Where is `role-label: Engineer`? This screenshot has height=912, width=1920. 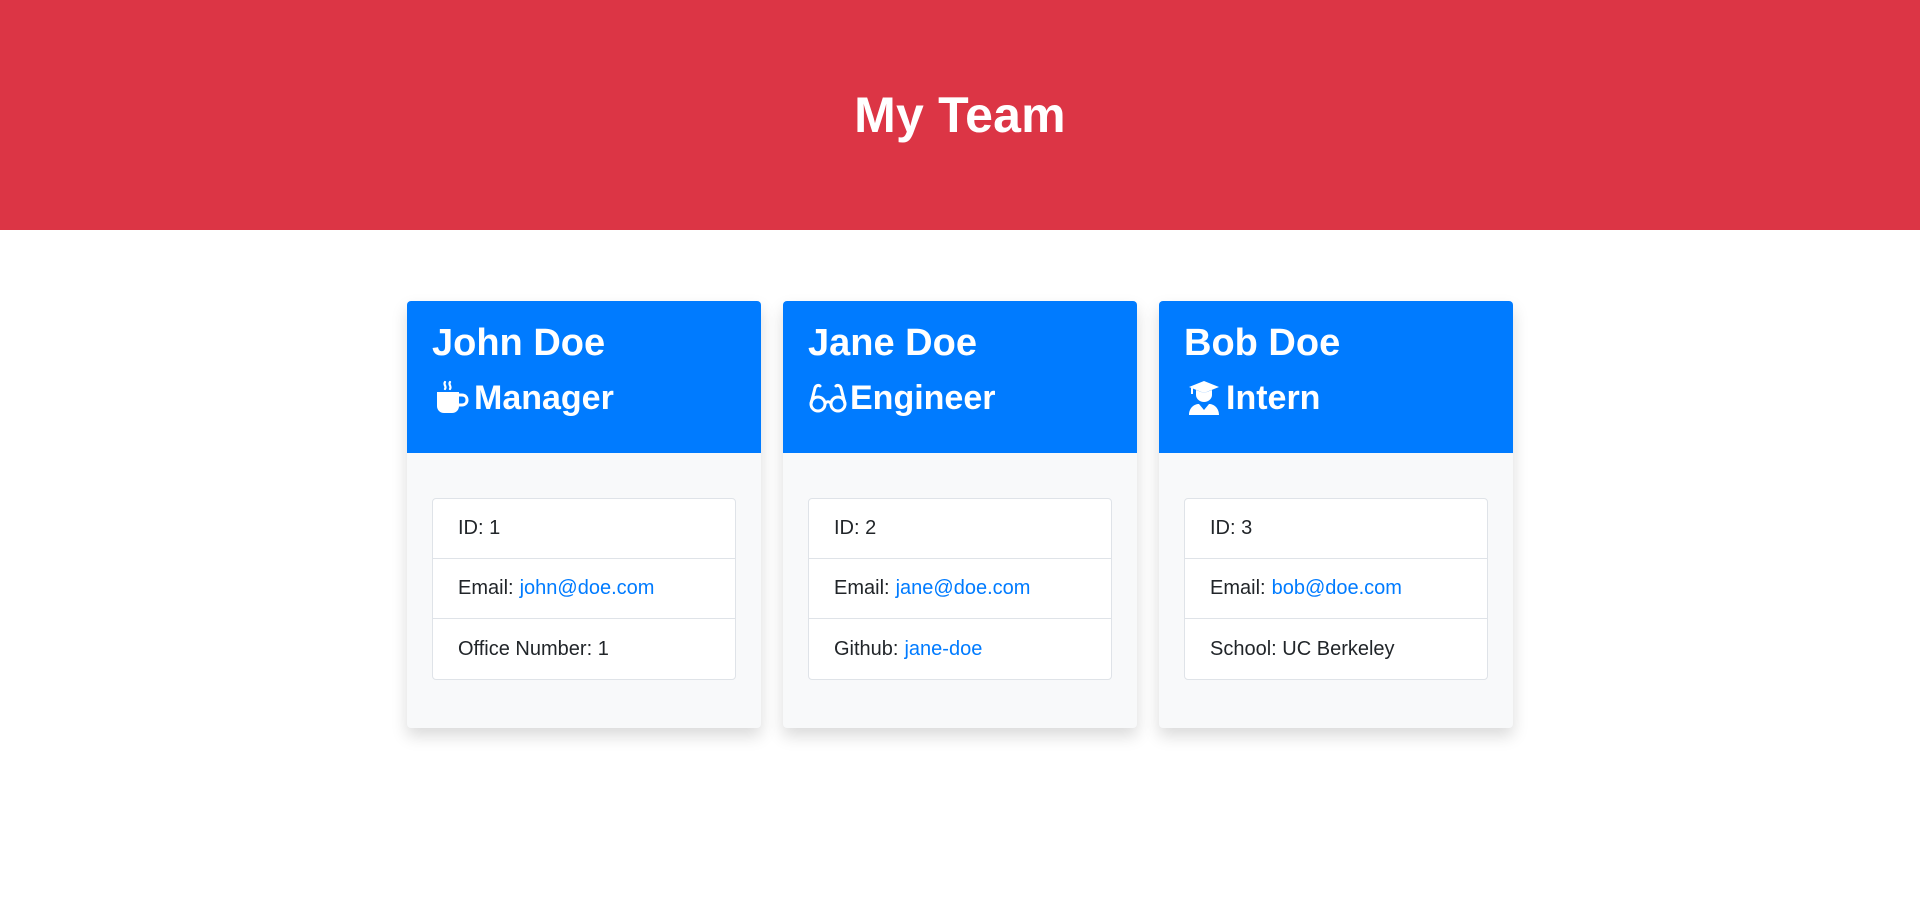
role-label: Engineer is located at coordinates (923, 398).